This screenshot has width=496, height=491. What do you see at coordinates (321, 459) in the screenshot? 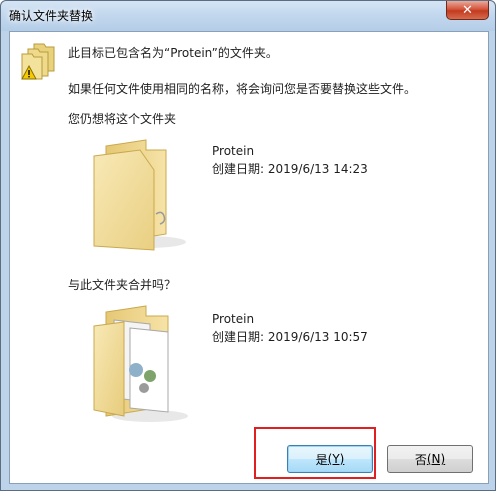
I see `yes-button-label: 是` at bounding box center [321, 459].